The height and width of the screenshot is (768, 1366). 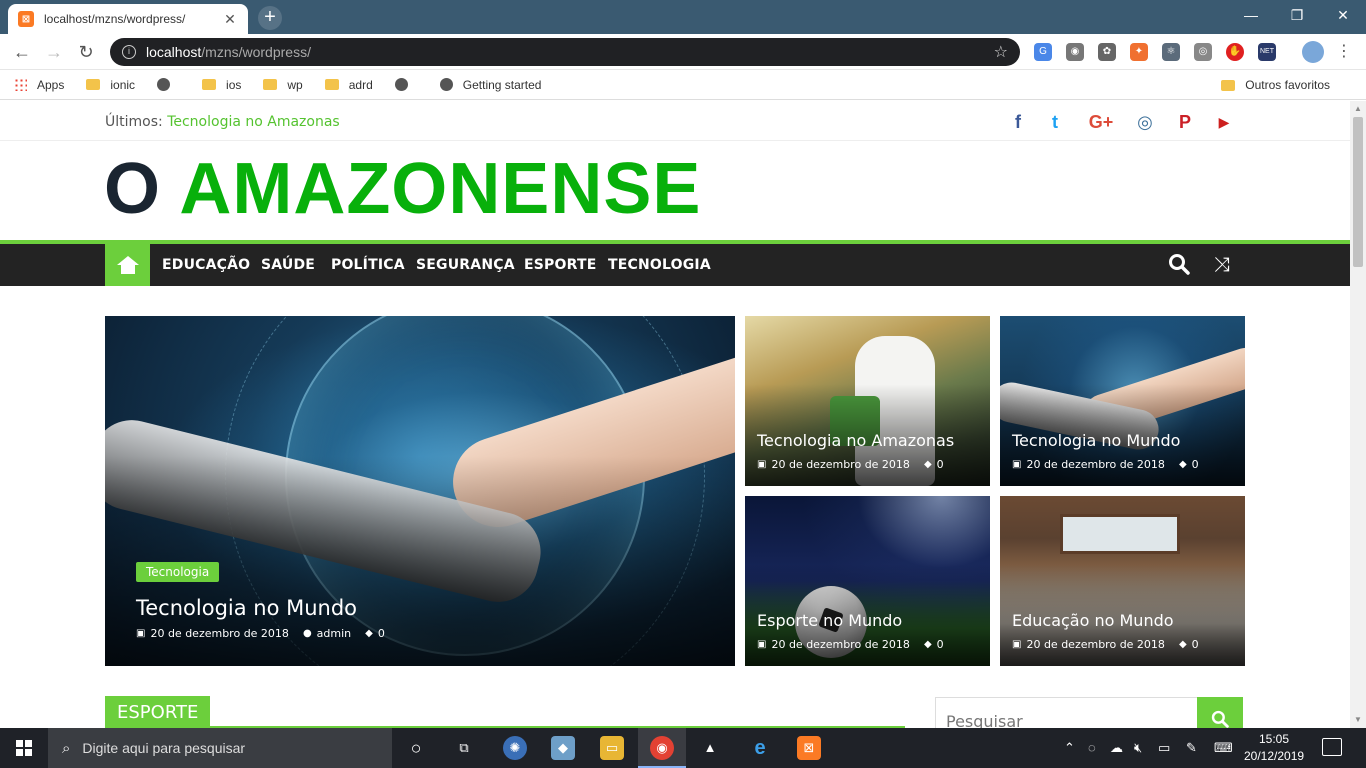 I want to click on back-arrow-icon: ←, so click(x=22, y=52).